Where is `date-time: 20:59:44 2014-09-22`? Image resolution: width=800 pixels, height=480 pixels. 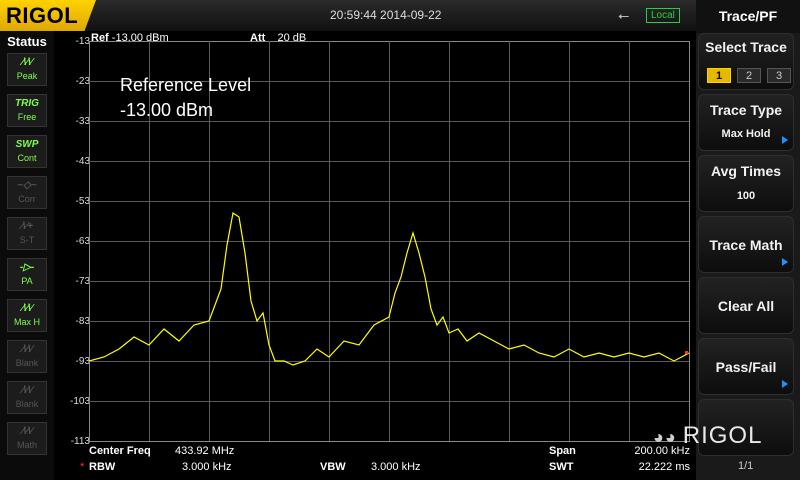 date-time: 20:59:44 2014-09-22 is located at coordinates (386, 15).